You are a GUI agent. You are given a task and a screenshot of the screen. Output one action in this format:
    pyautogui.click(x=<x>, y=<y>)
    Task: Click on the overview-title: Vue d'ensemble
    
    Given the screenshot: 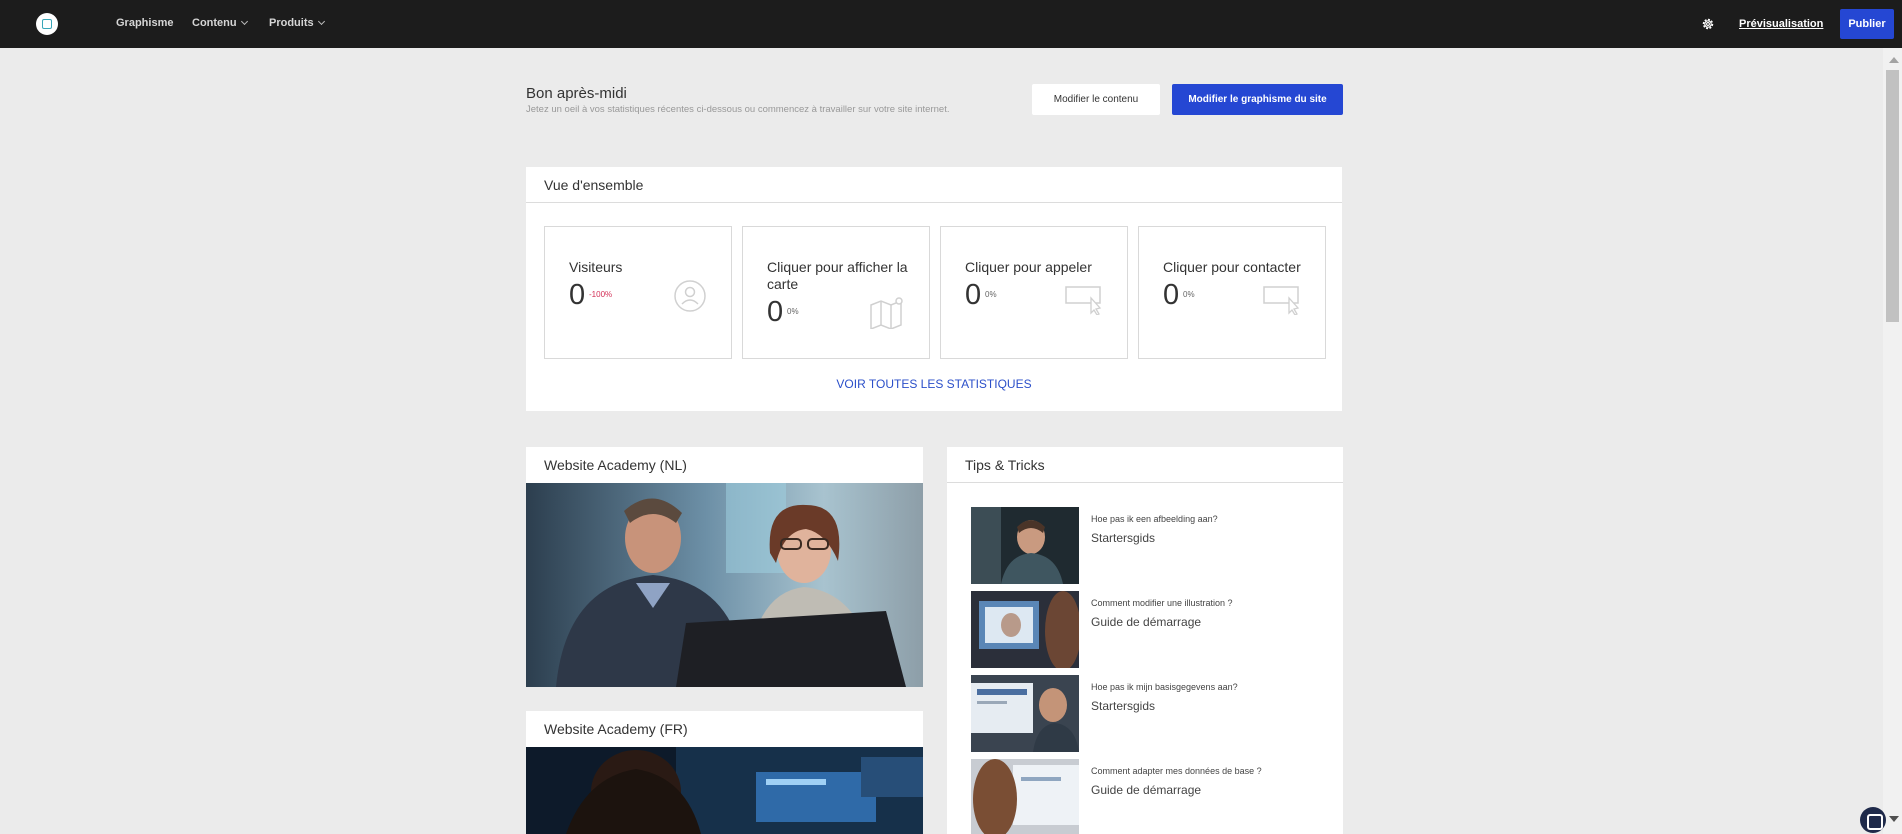 What is the action you would take?
    pyautogui.click(x=594, y=185)
    